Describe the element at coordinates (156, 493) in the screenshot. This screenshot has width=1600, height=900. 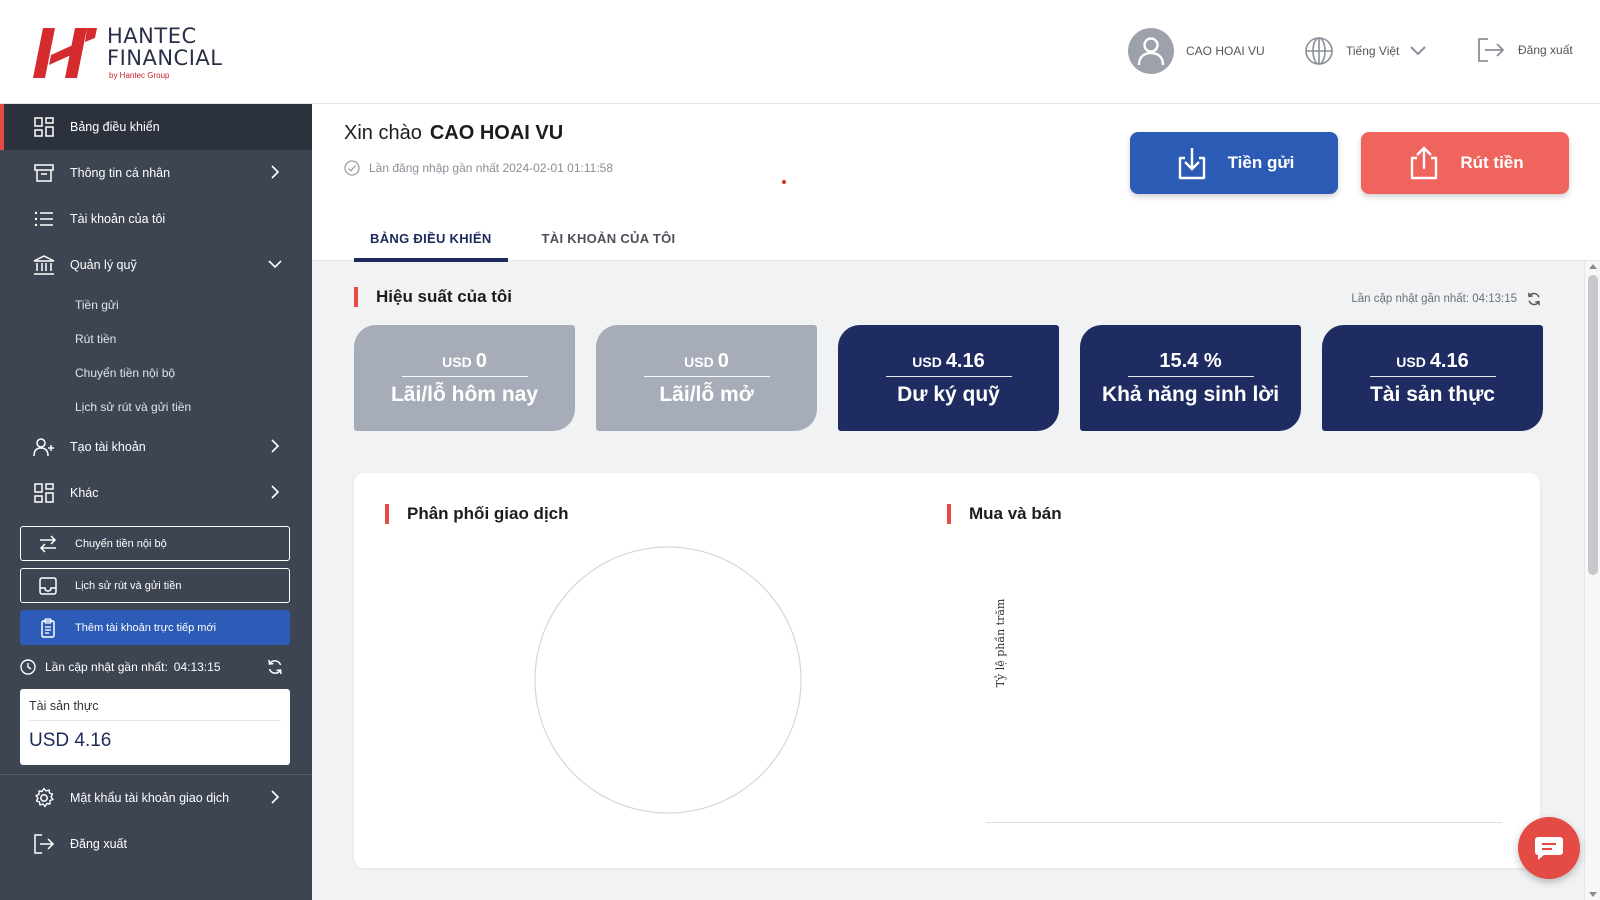
I see `sidebar-item-other: Khác` at that location.